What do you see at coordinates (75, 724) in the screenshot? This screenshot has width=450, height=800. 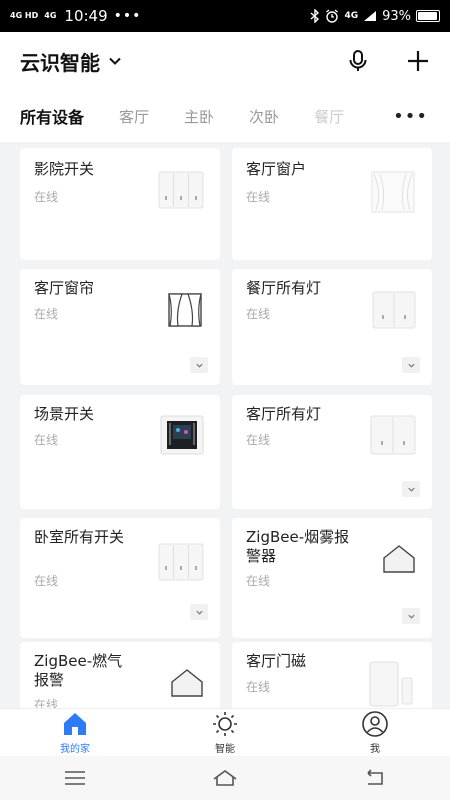 I see `home-icon` at bounding box center [75, 724].